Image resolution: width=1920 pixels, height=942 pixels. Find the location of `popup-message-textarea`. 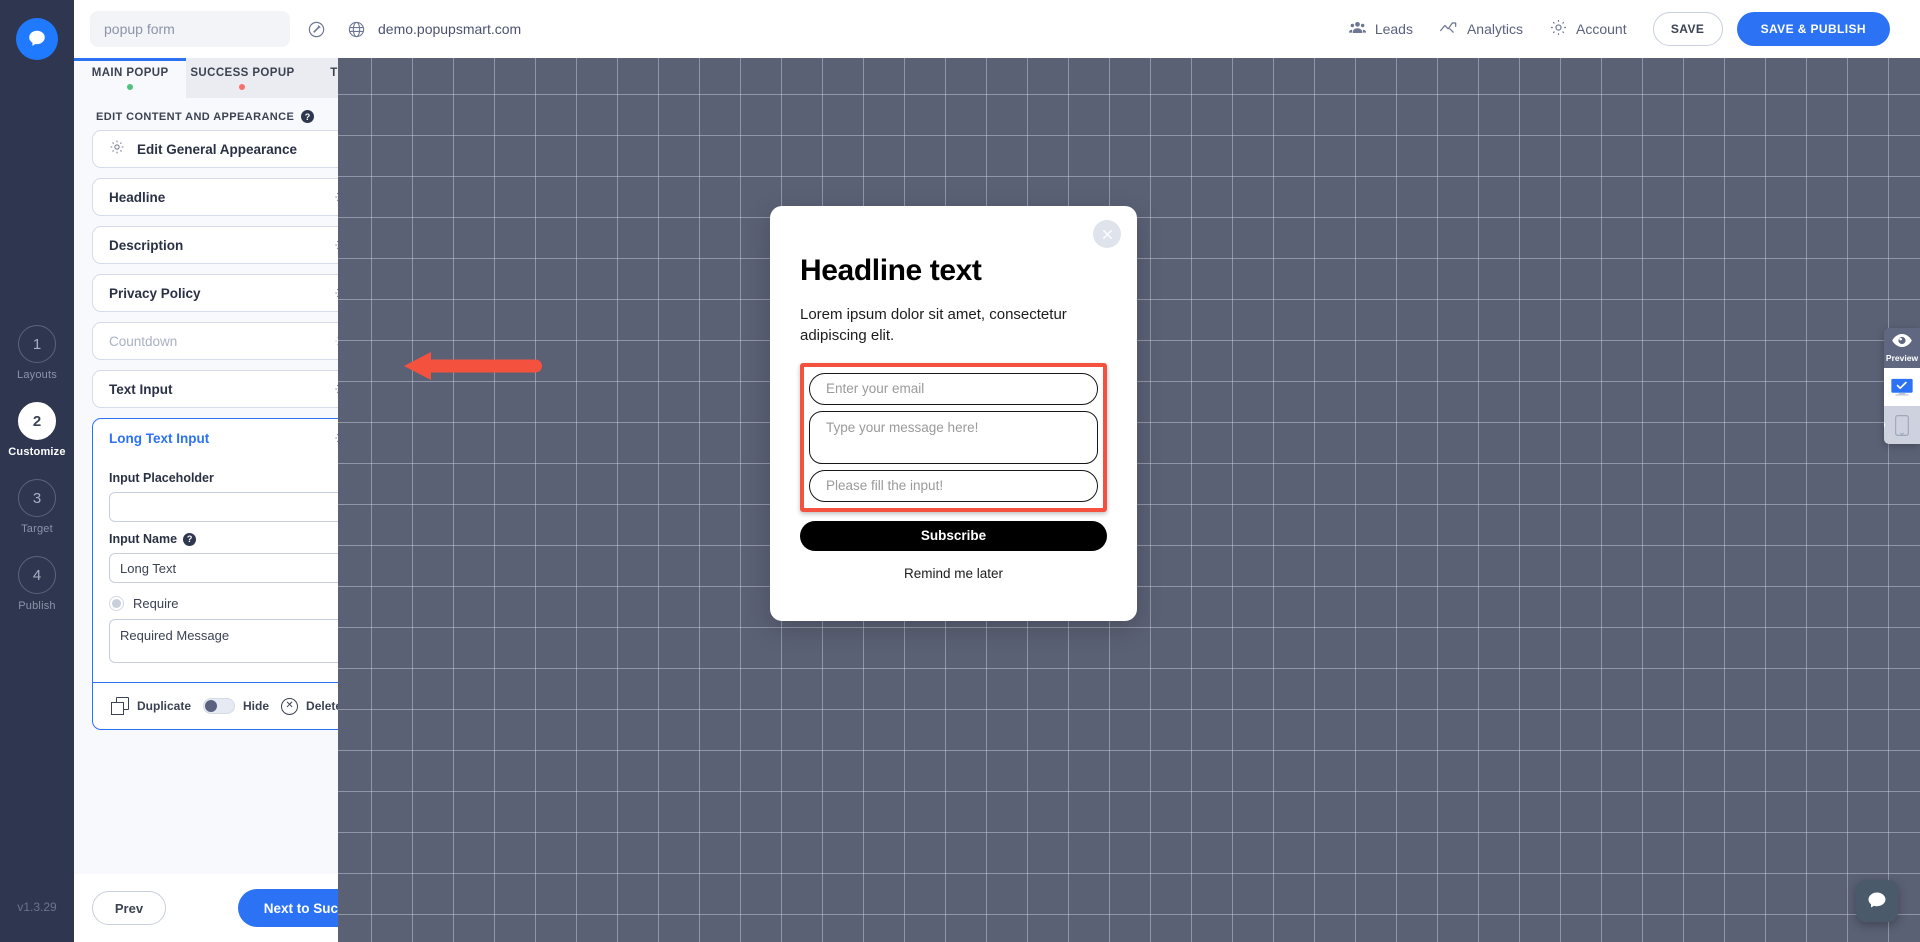

popup-message-textarea is located at coordinates (953, 437).